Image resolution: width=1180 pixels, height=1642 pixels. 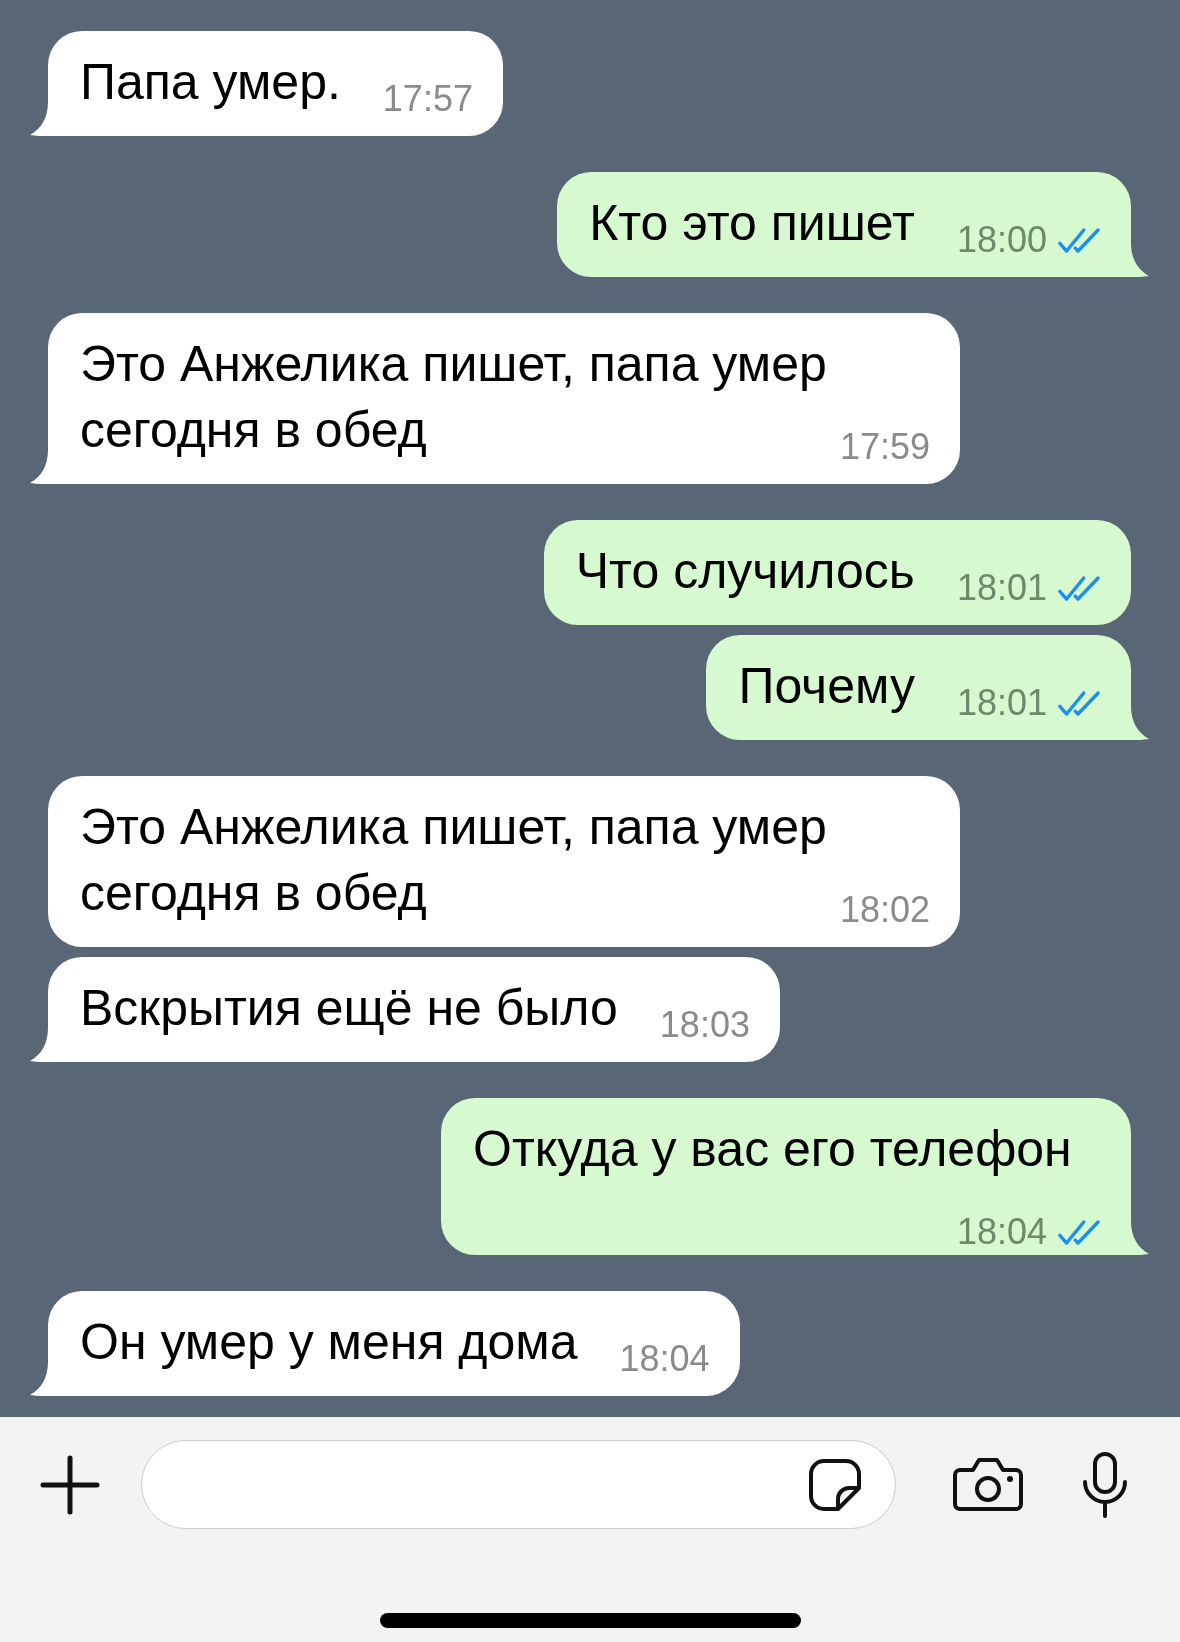 What do you see at coordinates (1105, 1484) in the screenshot?
I see `microphone-icon` at bounding box center [1105, 1484].